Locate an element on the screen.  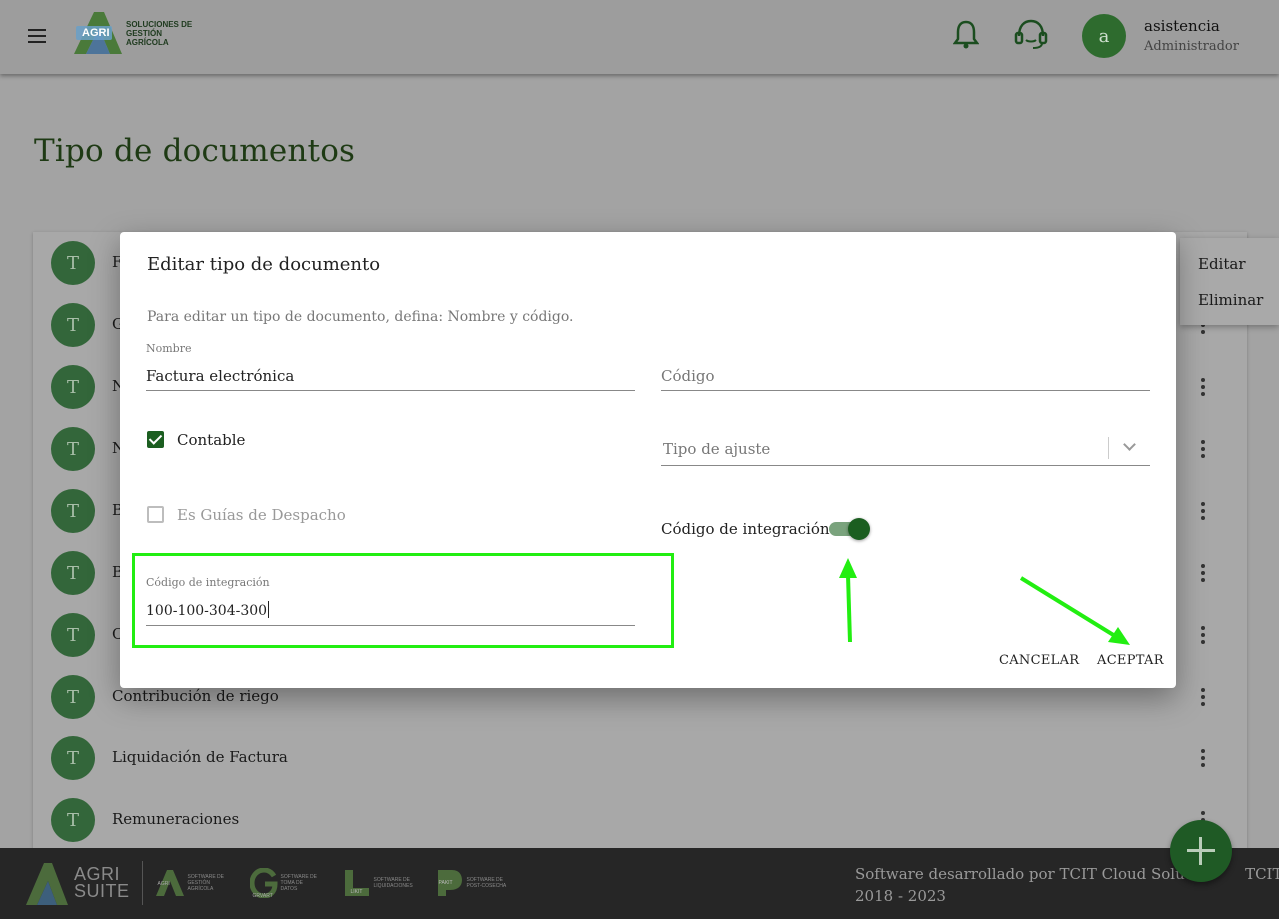
arrow-to-toggle is located at coordinates (848, 600).